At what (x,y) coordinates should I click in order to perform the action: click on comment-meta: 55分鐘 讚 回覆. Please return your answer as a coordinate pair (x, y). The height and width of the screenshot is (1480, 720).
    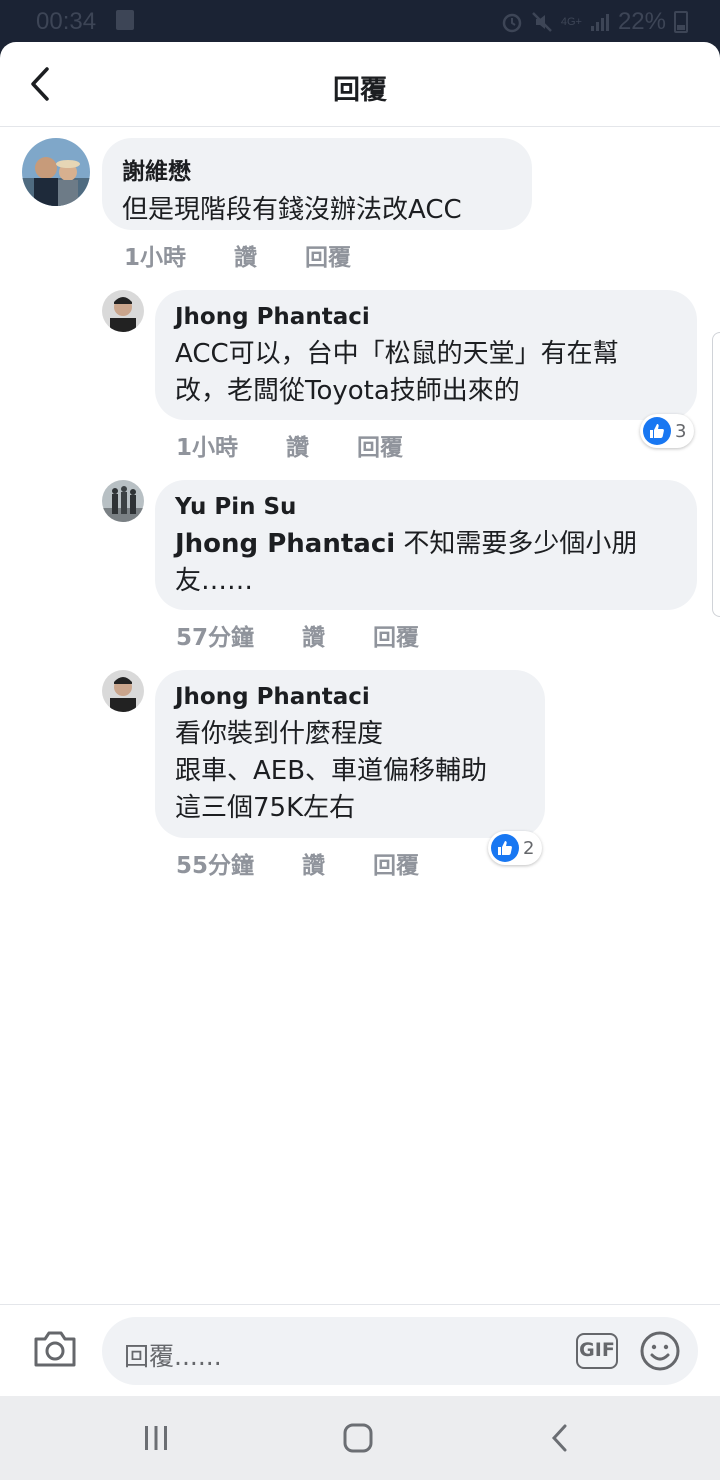
    Looking at the image, I should click on (321, 863).